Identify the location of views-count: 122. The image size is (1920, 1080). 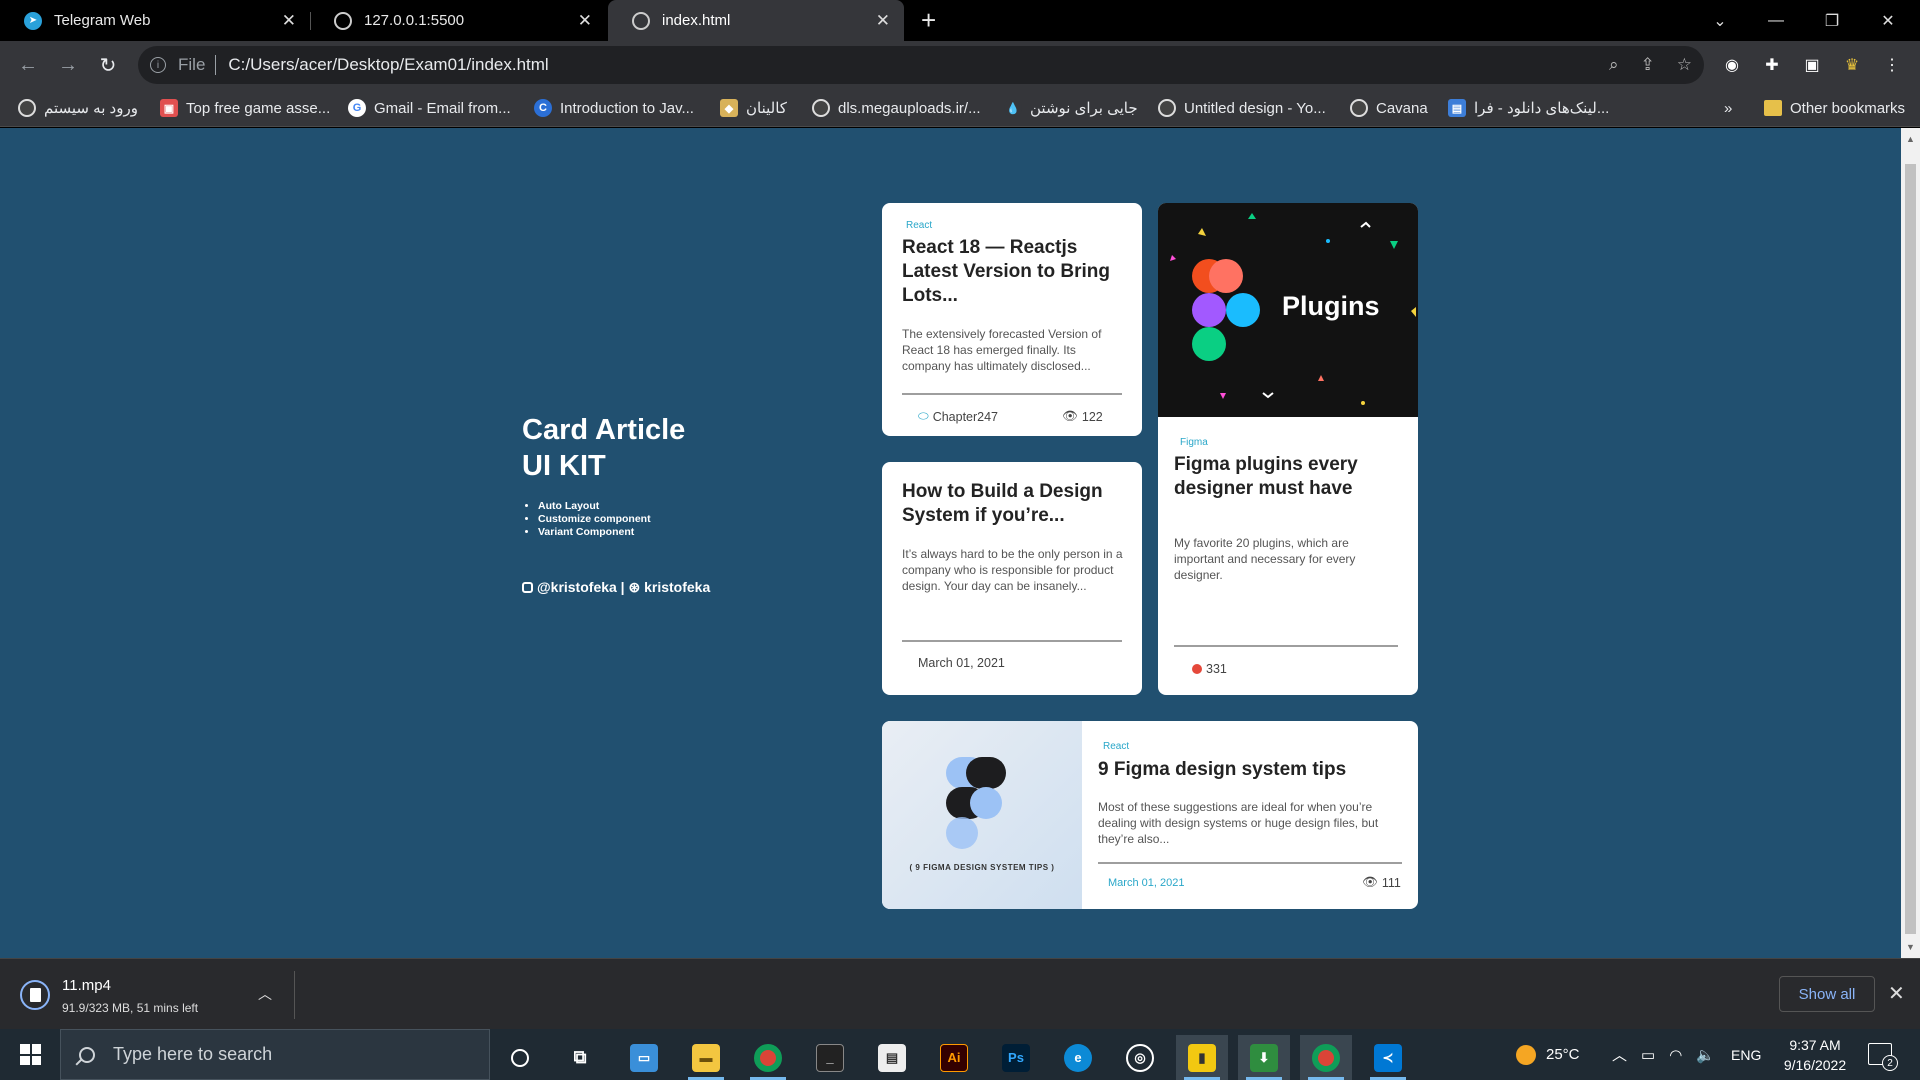
(1092, 416).